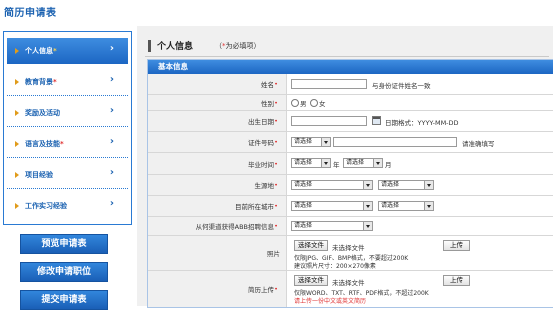  What do you see at coordinates (254, 207) in the screenshot?
I see `current-city-label: 目前所在城市` at bounding box center [254, 207].